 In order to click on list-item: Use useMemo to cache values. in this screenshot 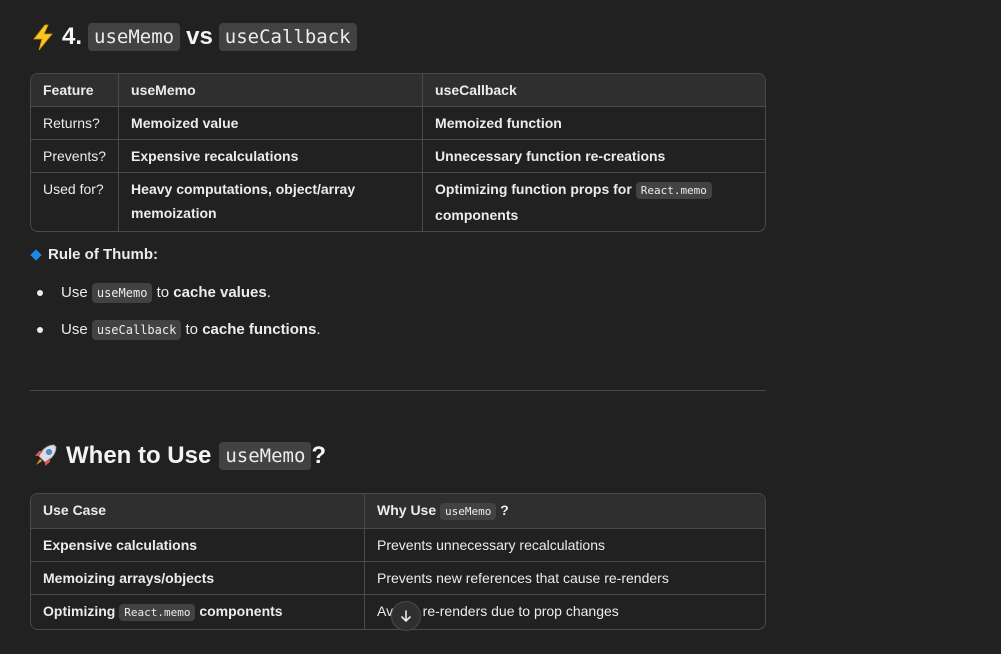, I will do `click(179, 298)`.